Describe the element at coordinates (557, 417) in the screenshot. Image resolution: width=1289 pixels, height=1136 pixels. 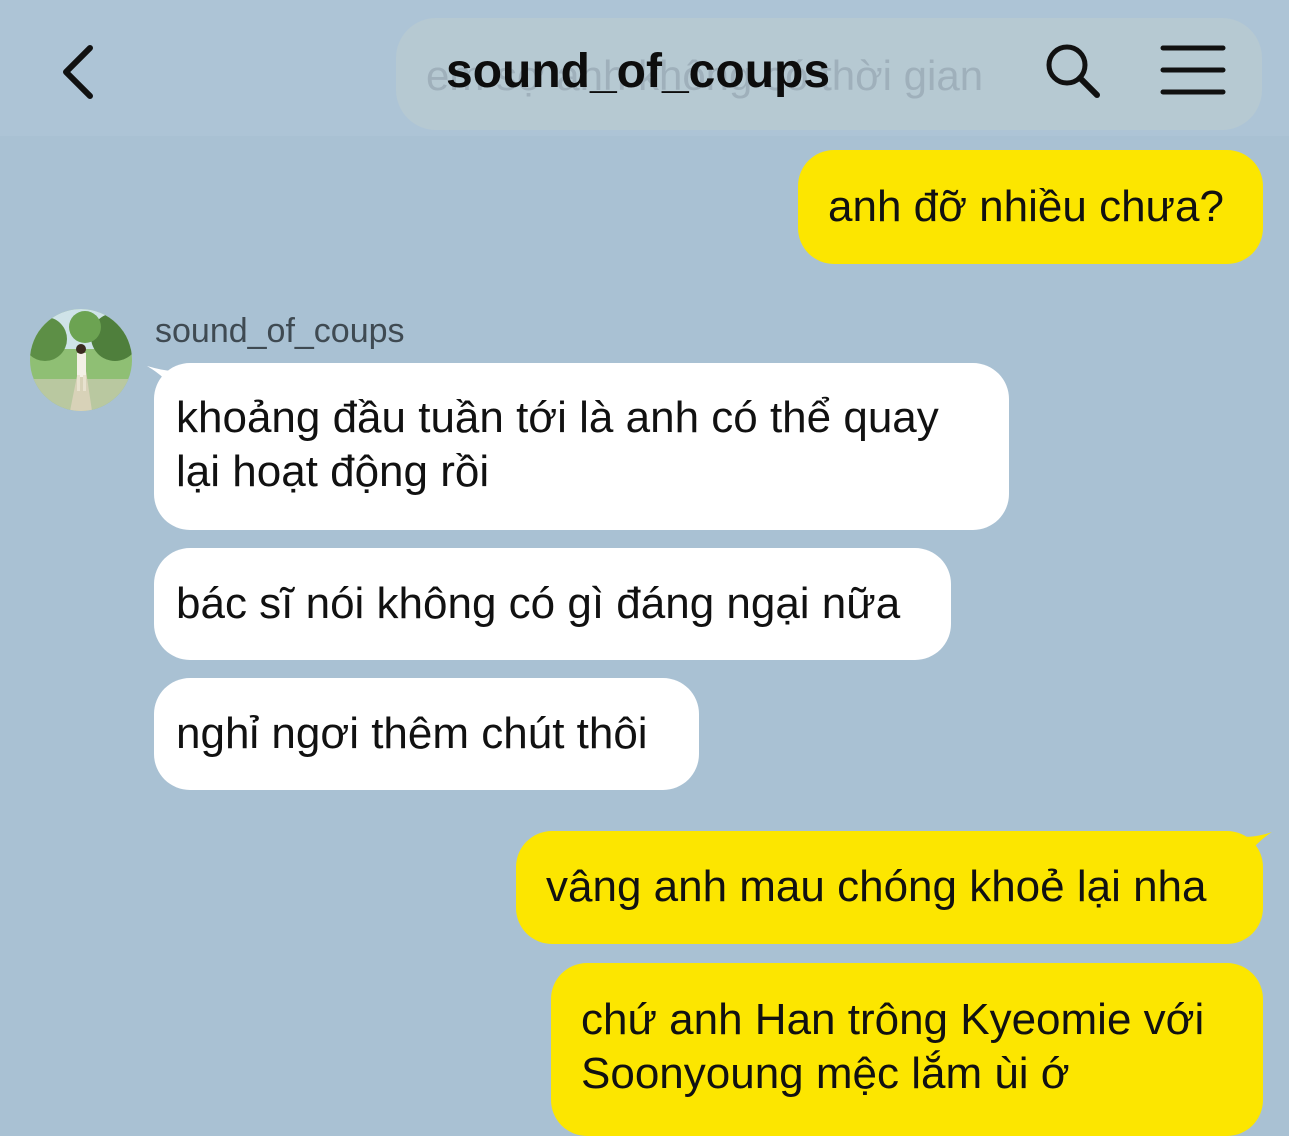
I see `message-text-line: khoảng đầu tuần tới là anh có thể quay` at that location.